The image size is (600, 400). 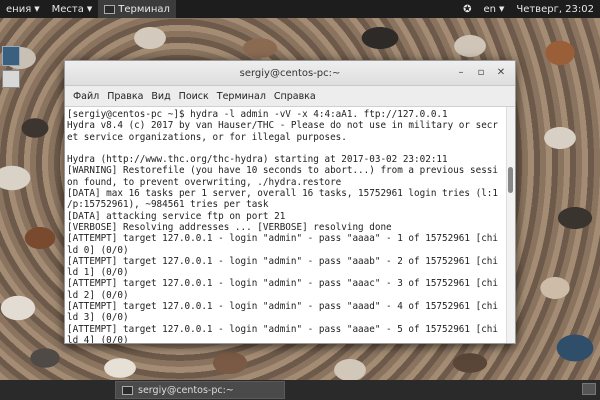 I want to click on scroll-thumb, so click(x=510, y=180).